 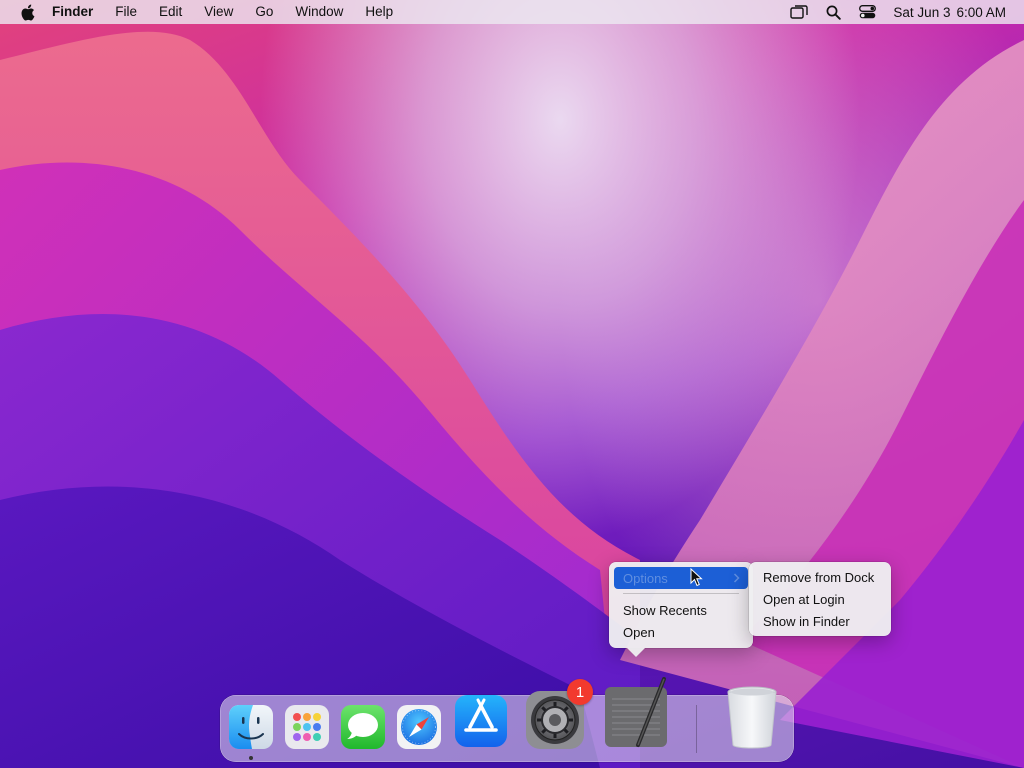 I want to click on dock-context-menu: Options Show Recents Open, so click(x=681, y=609).